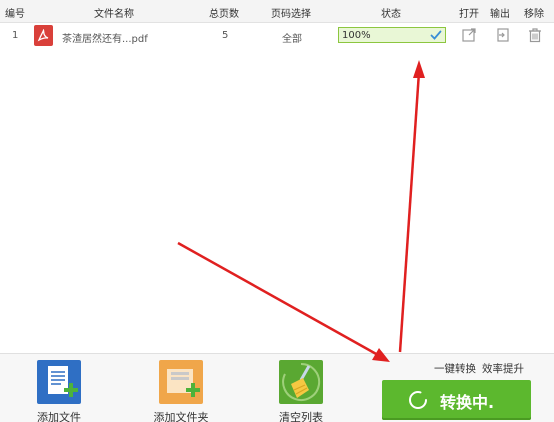  I want to click on table-row: 1 茶渣居然还有...pdf 5 全部 100%, so click(277, 36).